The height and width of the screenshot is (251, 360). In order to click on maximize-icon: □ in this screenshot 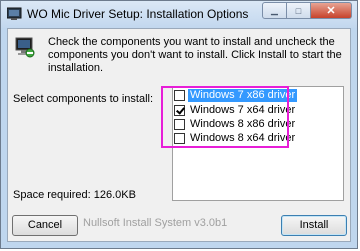, I will do `click(298, 10)`.